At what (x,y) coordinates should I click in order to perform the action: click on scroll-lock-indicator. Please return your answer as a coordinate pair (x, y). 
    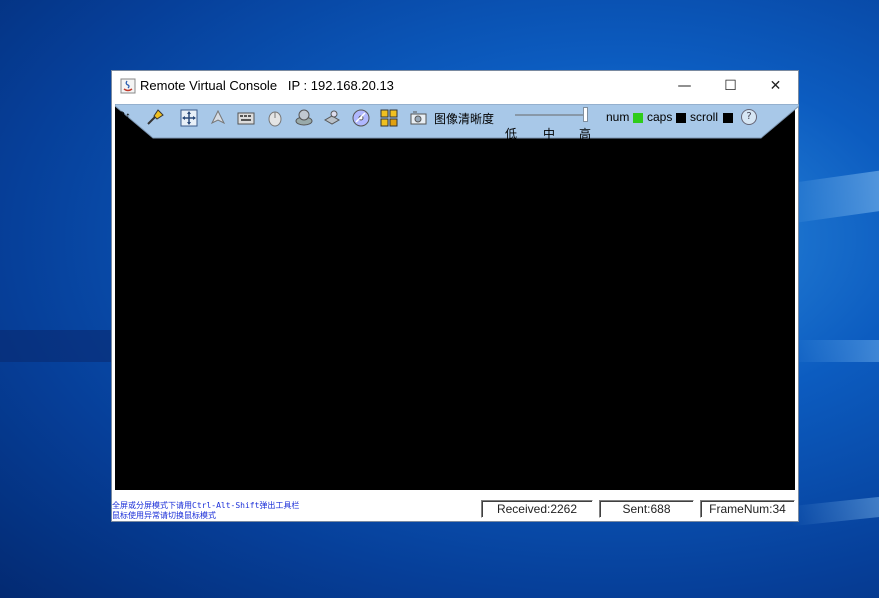
    Looking at the image, I should click on (728, 118).